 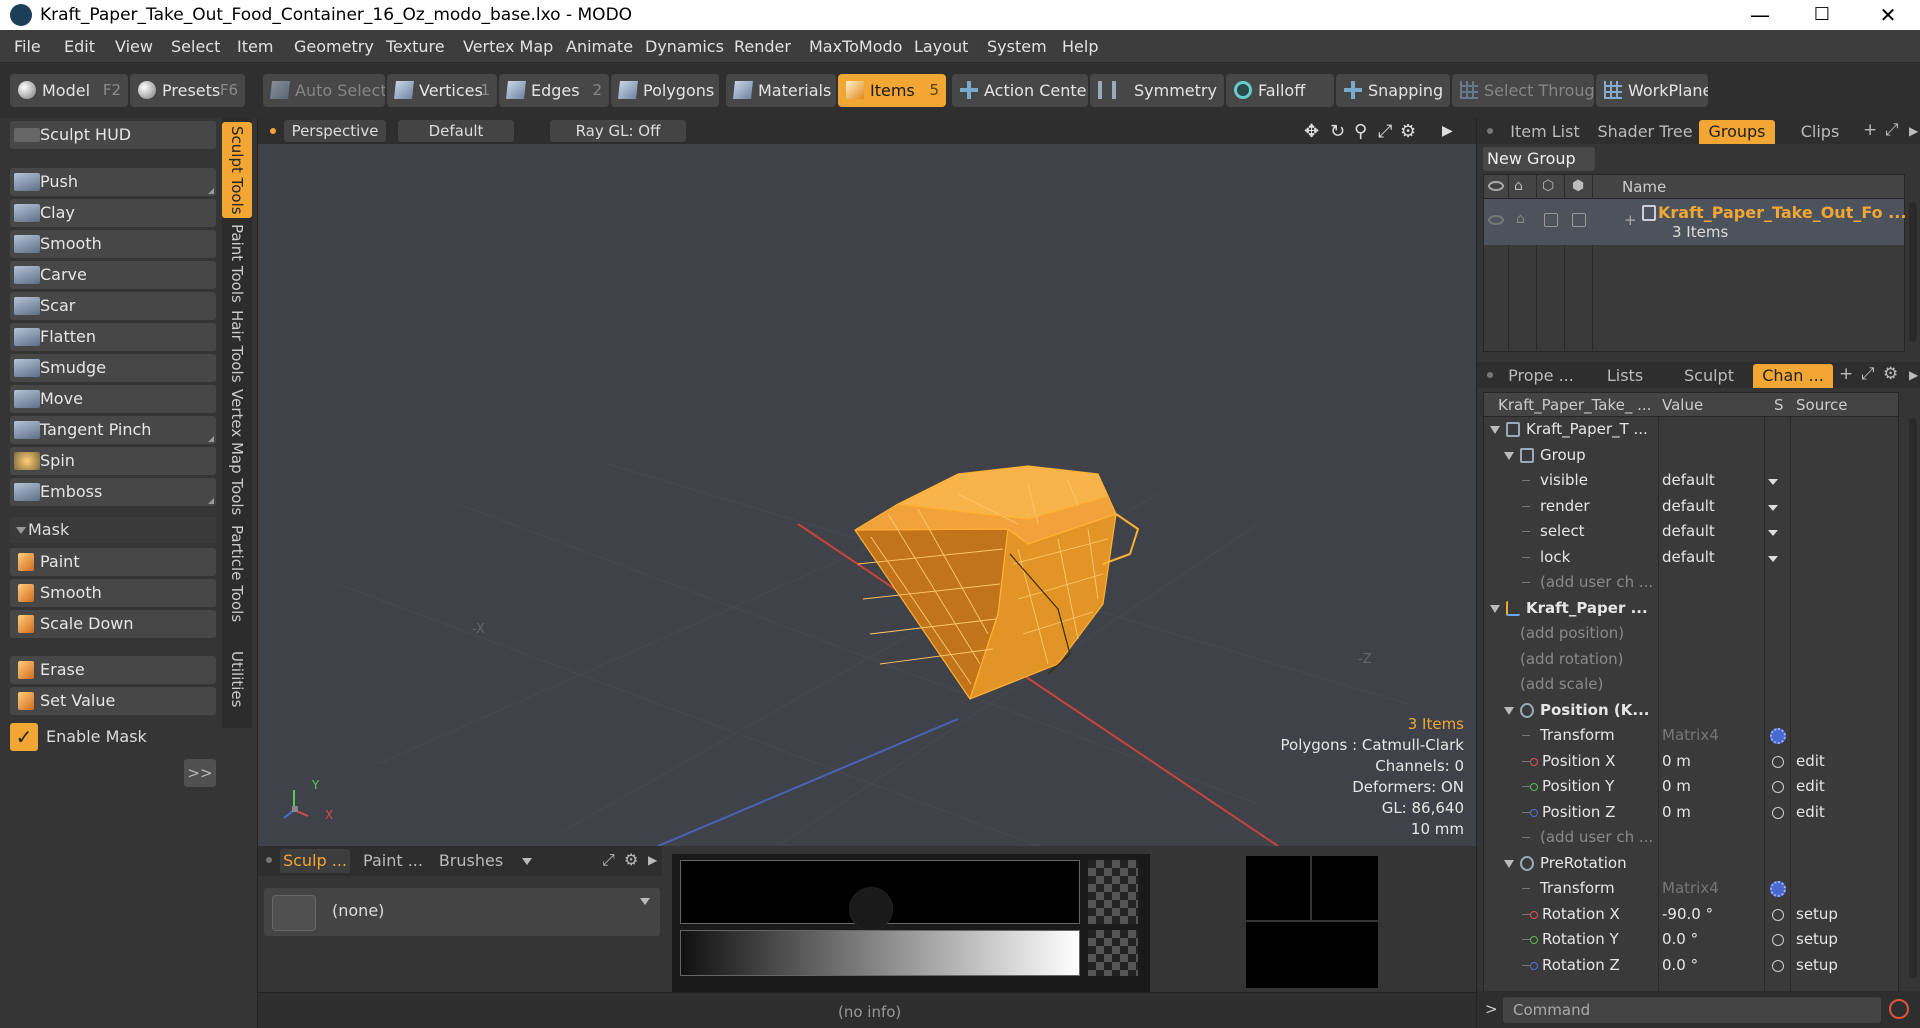 What do you see at coordinates (1360, 131) in the screenshot?
I see `zoom-icon: ⚲` at bounding box center [1360, 131].